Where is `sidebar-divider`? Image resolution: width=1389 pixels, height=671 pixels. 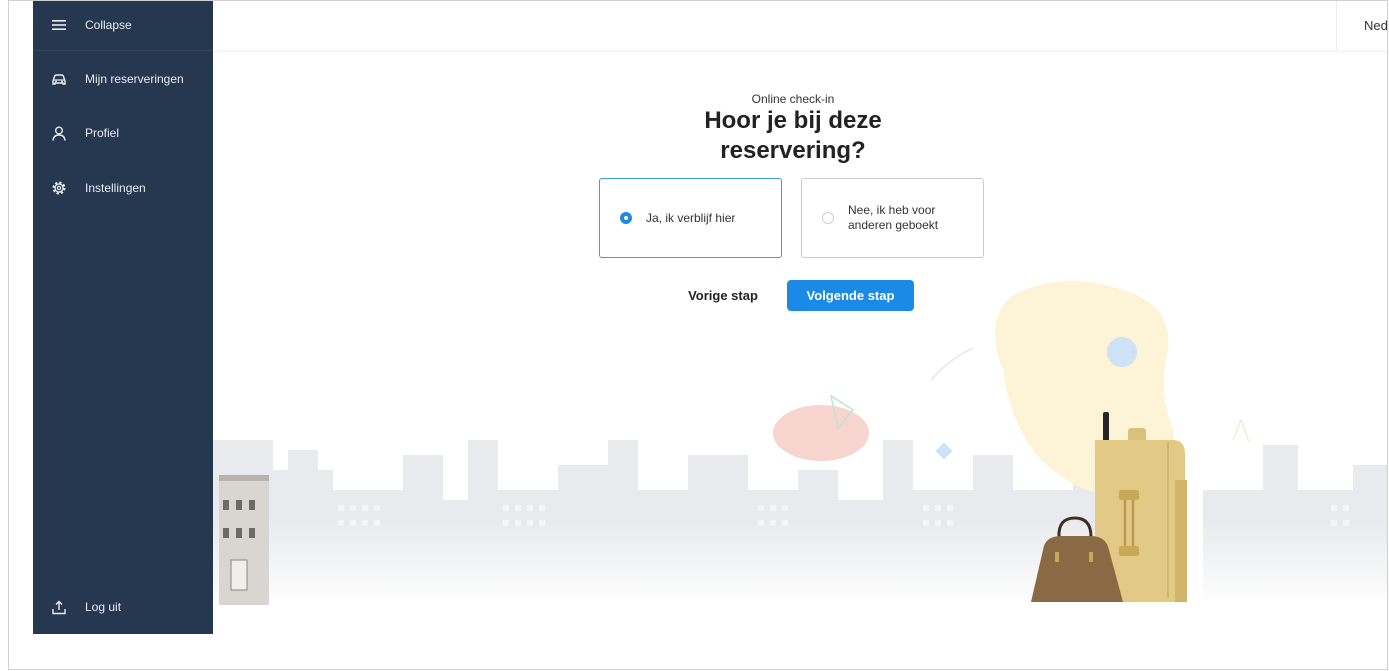
sidebar-divider is located at coordinates (123, 50).